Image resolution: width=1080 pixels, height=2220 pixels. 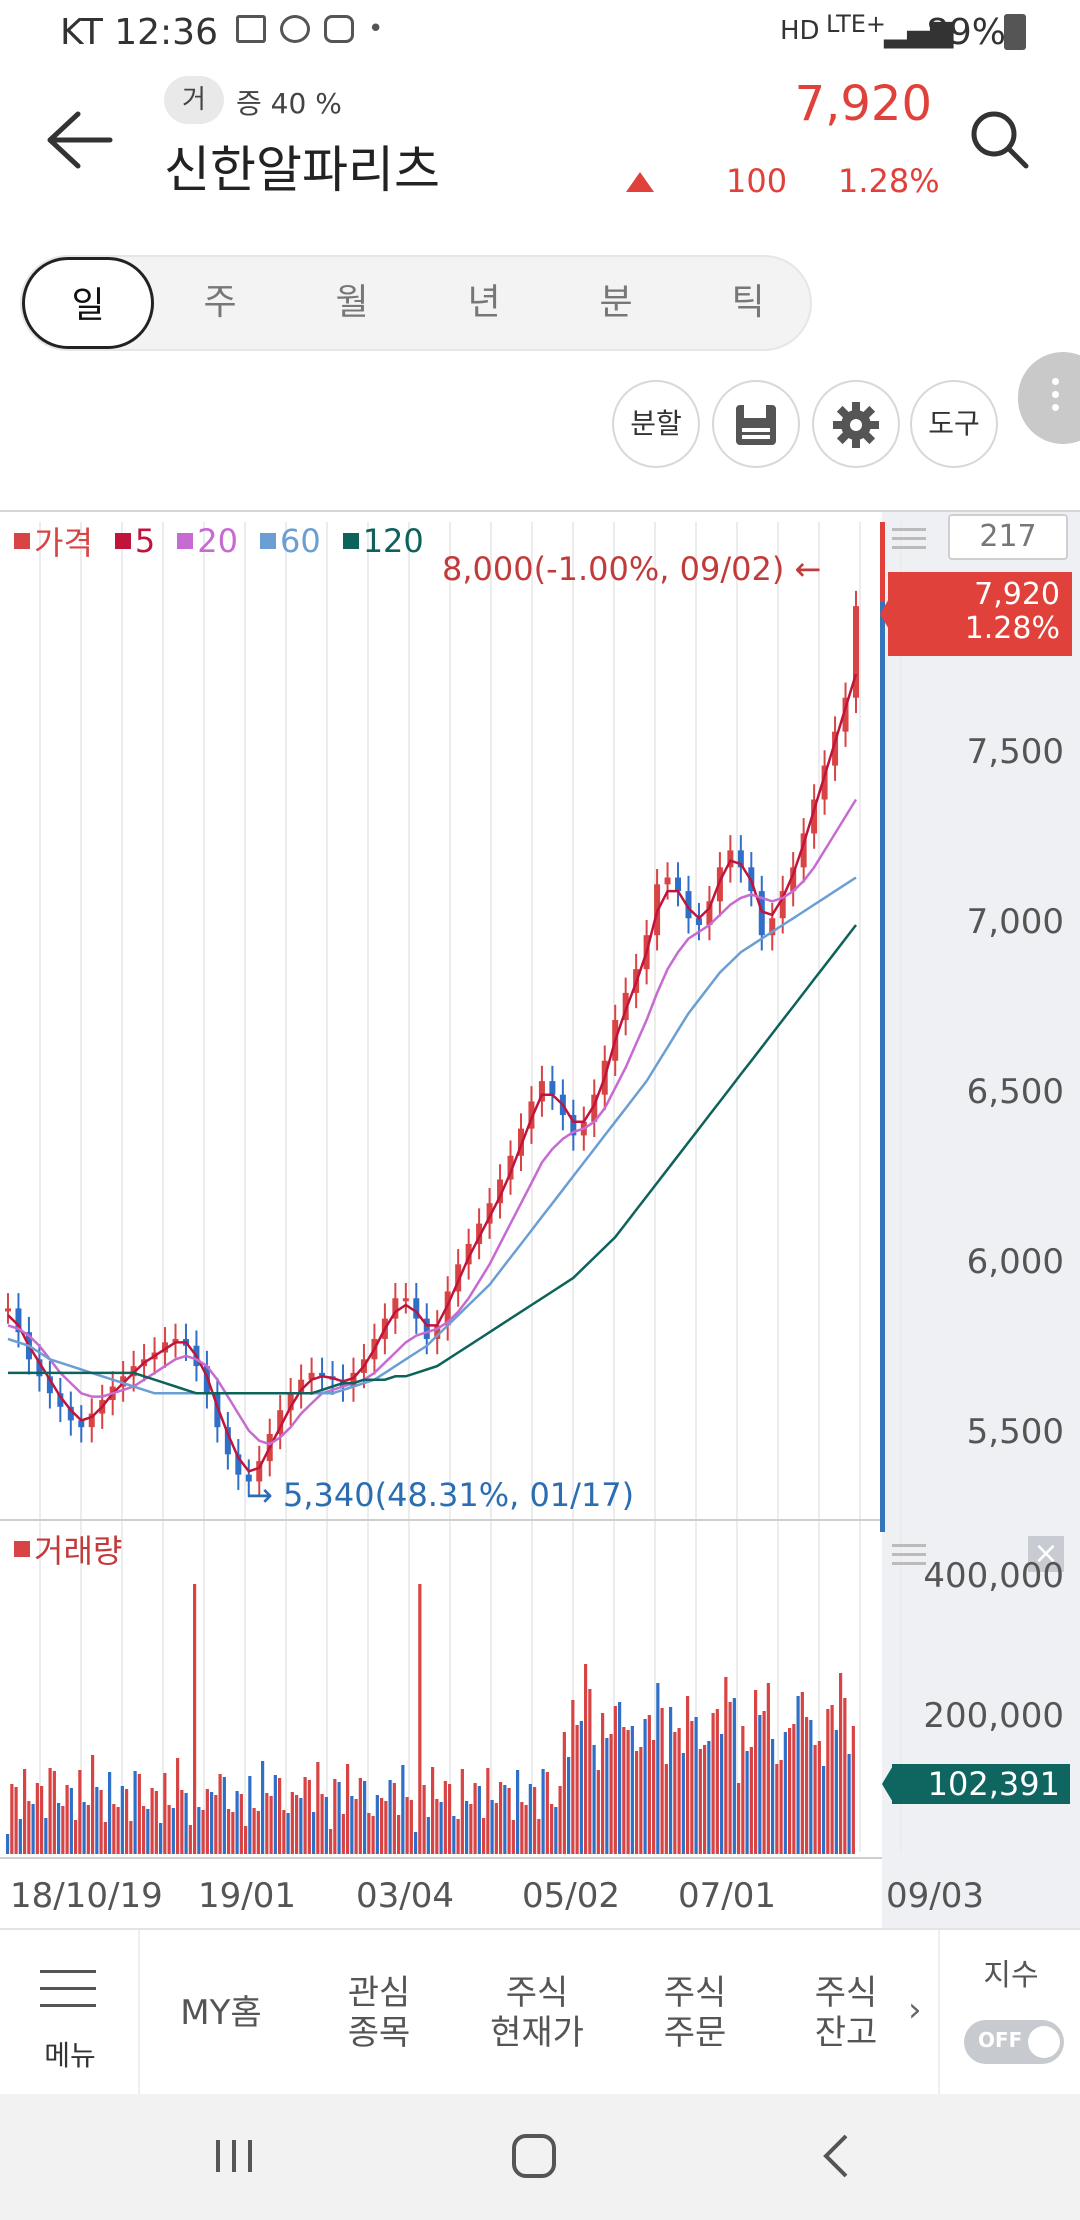 I want to click on settings-button, so click(x=856, y=424).